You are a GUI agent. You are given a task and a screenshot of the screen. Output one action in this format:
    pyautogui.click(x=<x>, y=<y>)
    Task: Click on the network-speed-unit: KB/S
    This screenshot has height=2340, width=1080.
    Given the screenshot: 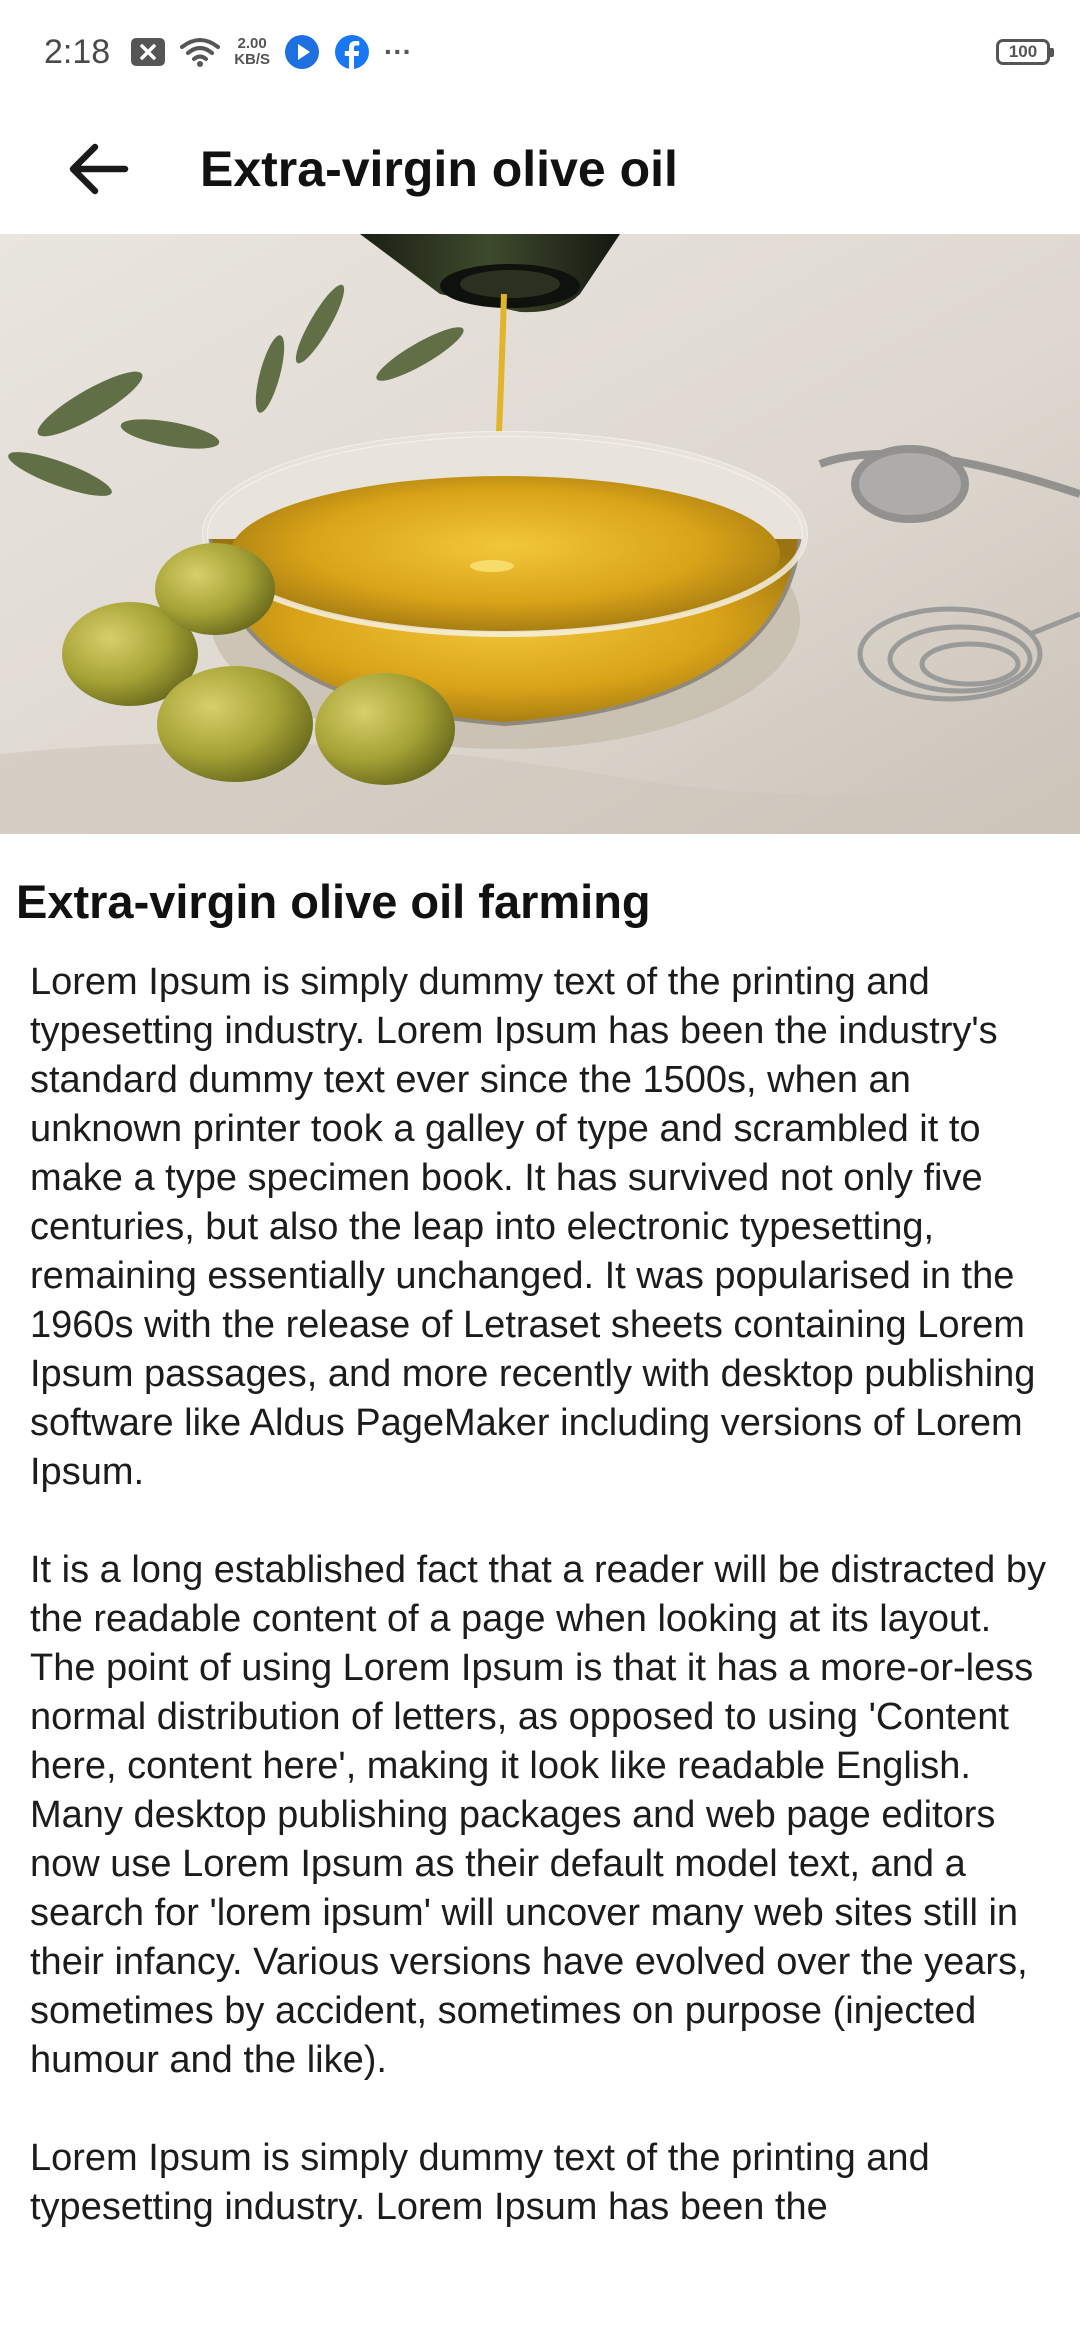 What is the action you would take?
    pyautogui.click(x=252, y=59)
    